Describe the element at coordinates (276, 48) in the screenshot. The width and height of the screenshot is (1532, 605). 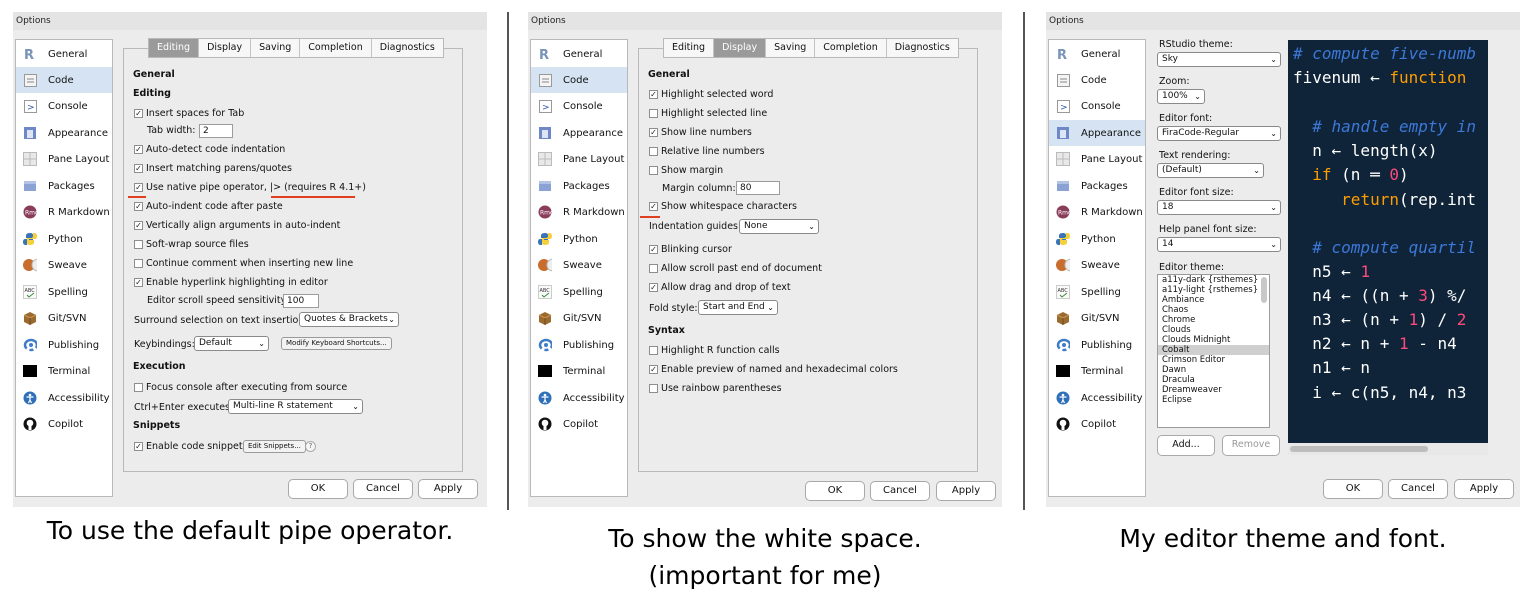
I see `tab-saving: Saving` at that location.